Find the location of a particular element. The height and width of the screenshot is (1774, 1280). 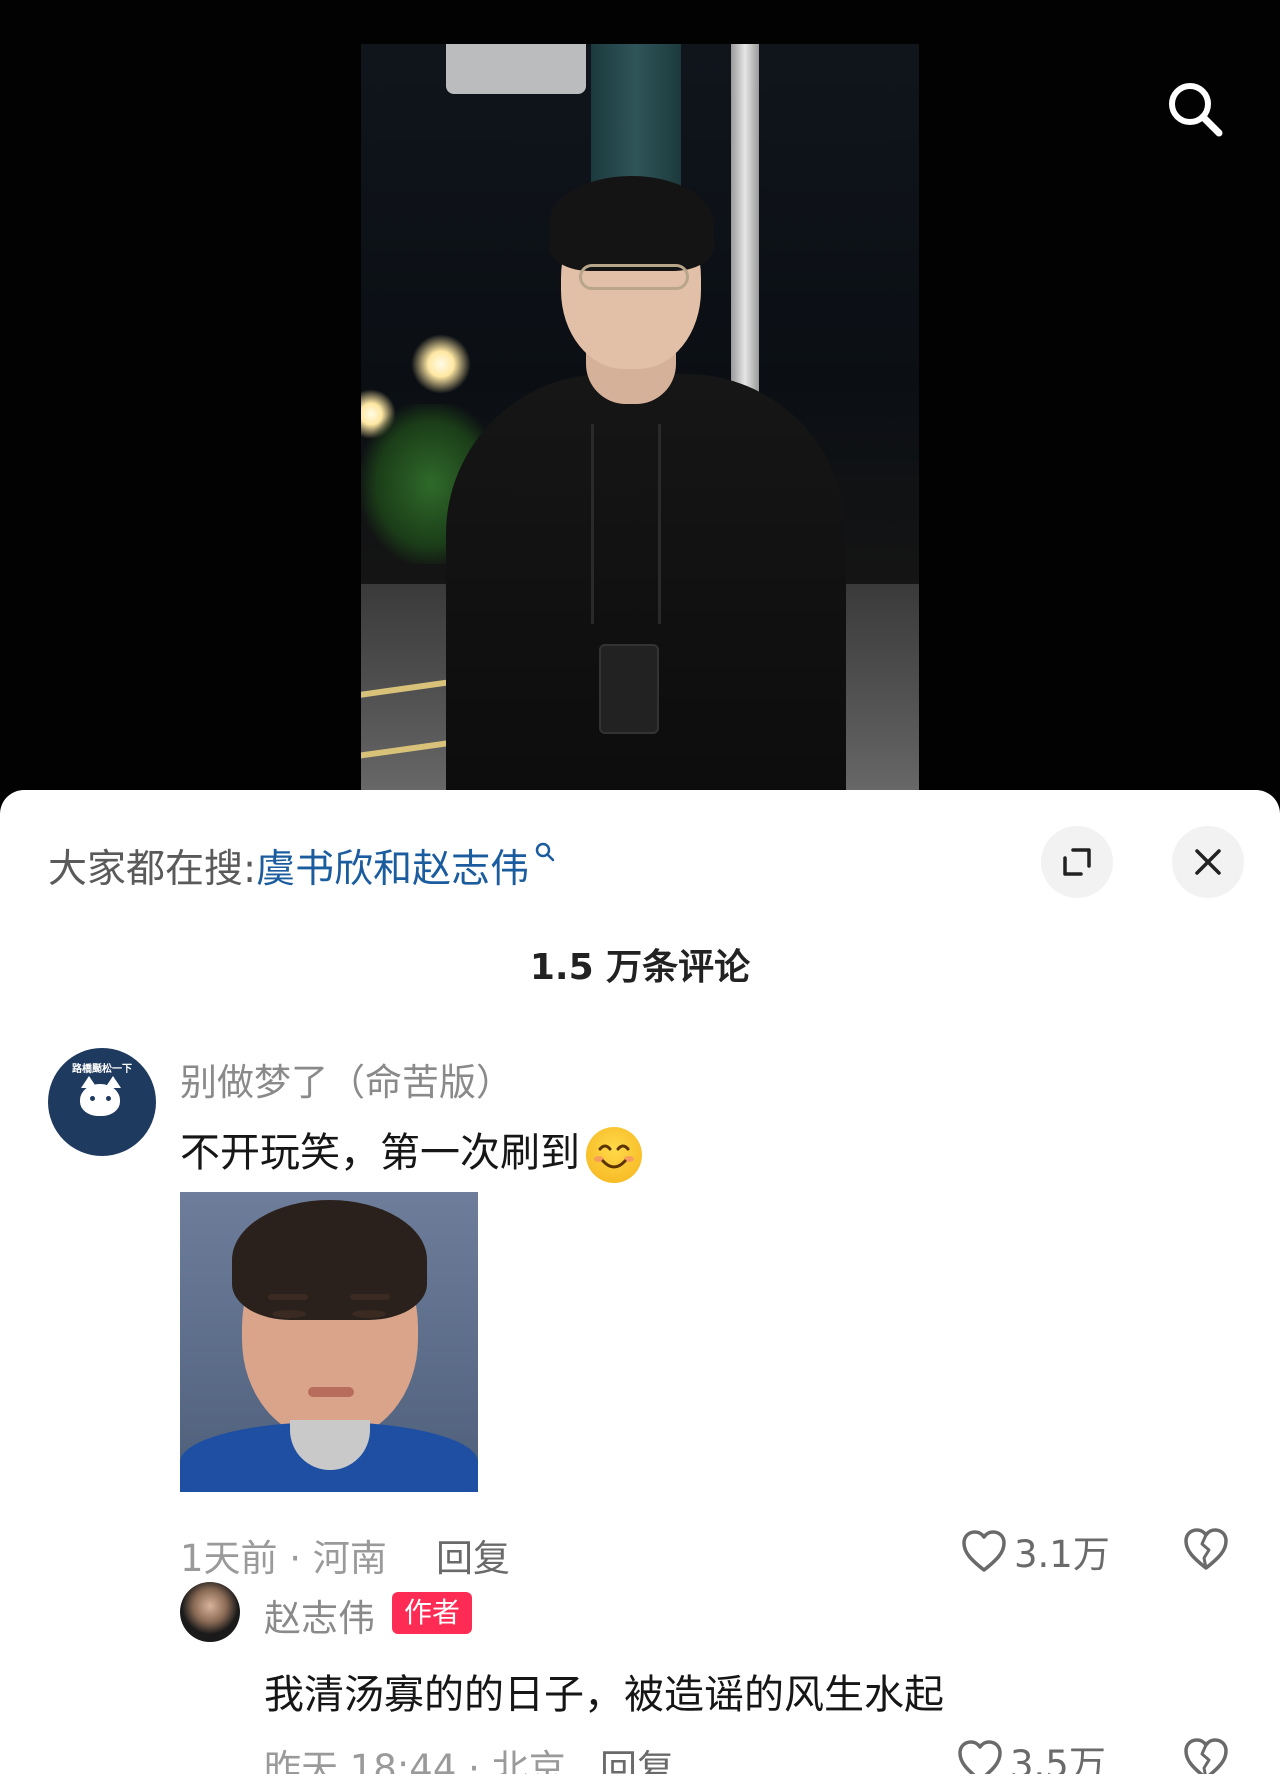

cat-face is located at coordinates (100, 1100).